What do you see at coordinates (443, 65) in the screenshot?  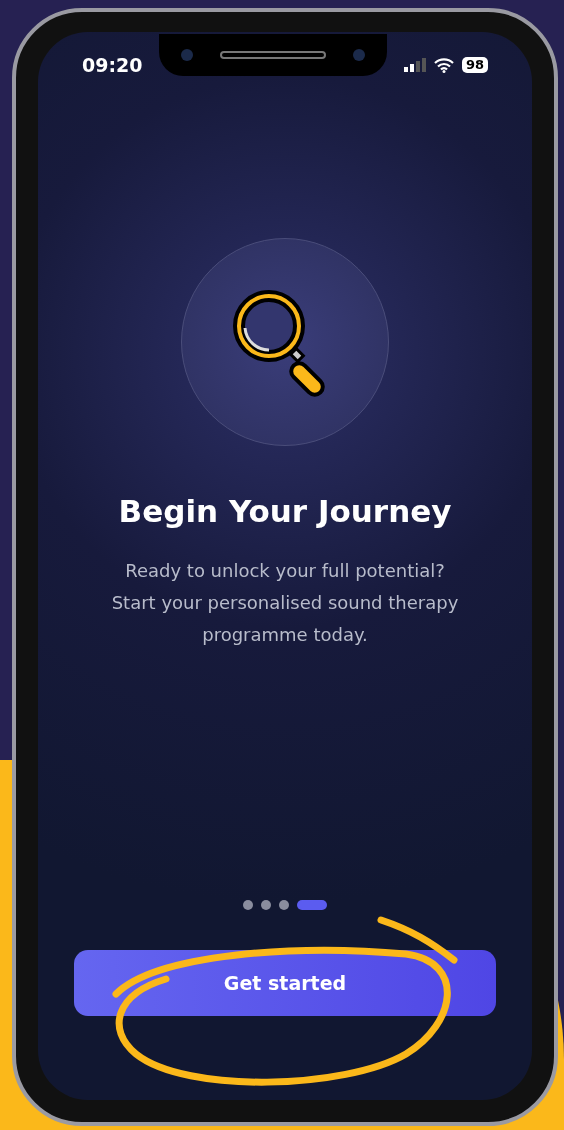 I see `wifi-icon` at bounding box center [443, 65].